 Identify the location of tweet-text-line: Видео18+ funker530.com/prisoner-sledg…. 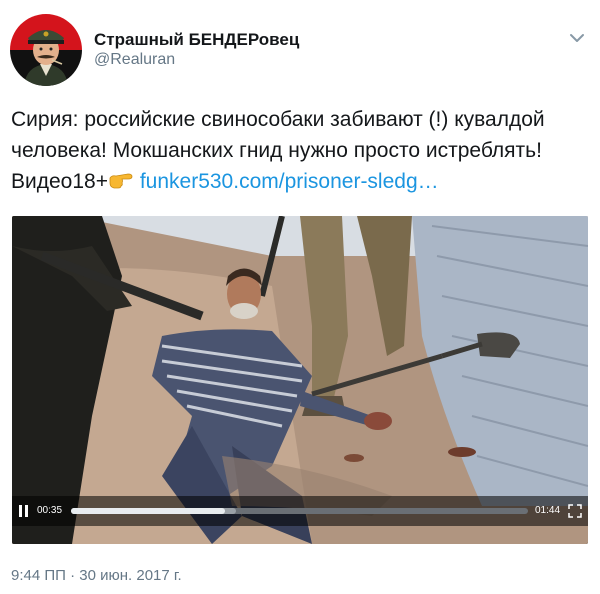
(298, 181).